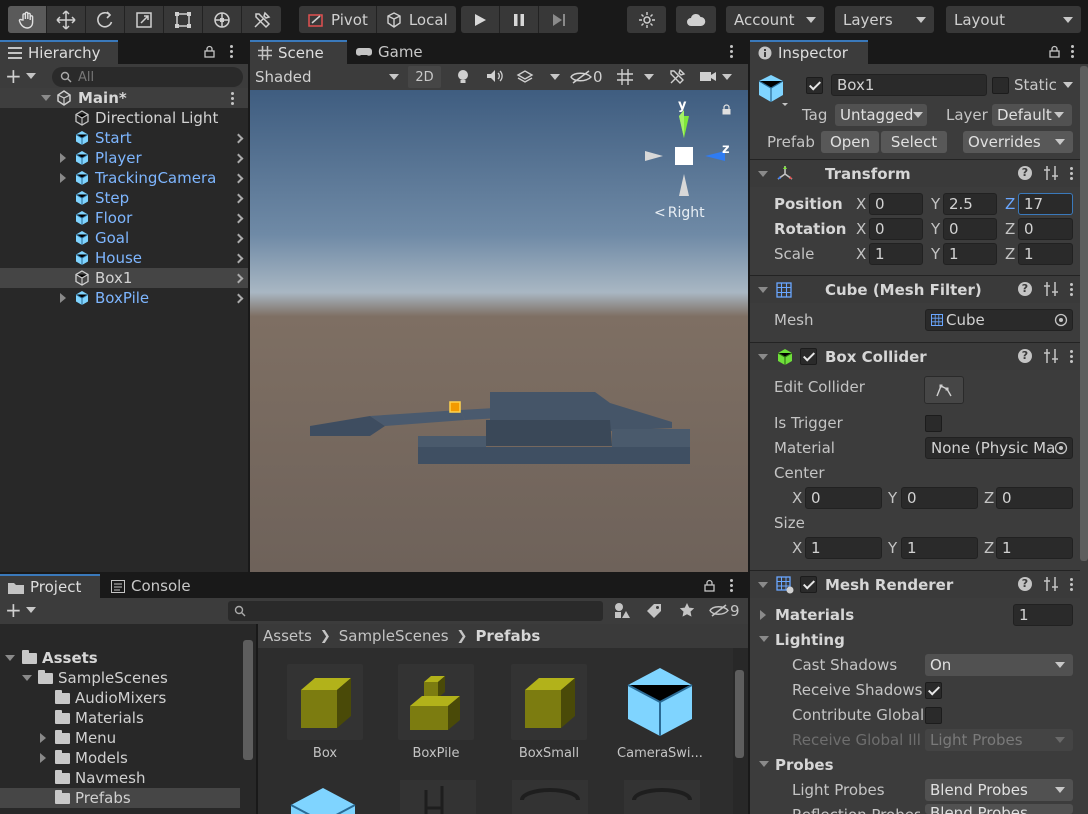  I want to click on center-y-field: 0, so click(939, 498).